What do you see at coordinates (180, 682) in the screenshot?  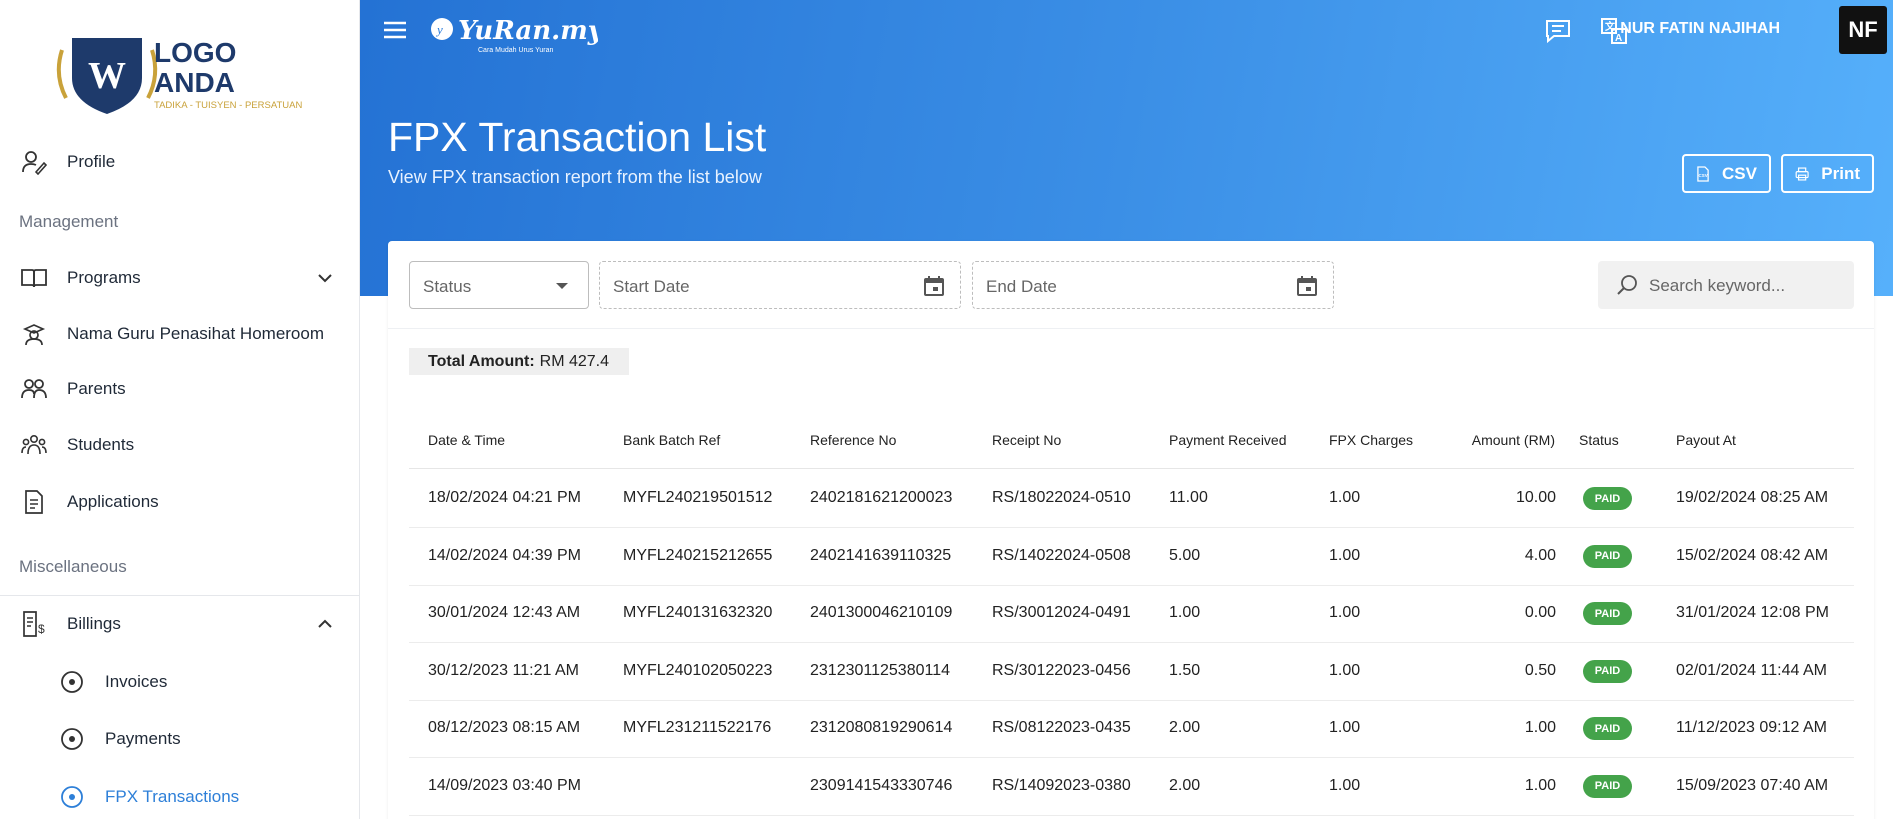 I see `sidebar-subitem-invoices: Invoices` at bounding box center [180, 682].